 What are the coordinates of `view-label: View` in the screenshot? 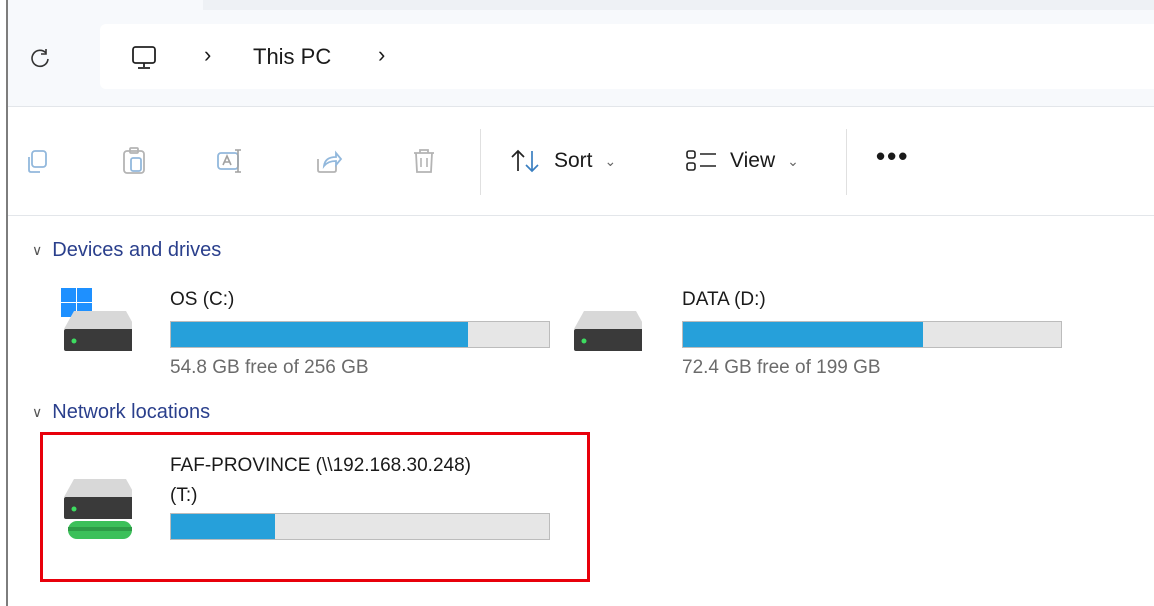 It's located at (753, 160).